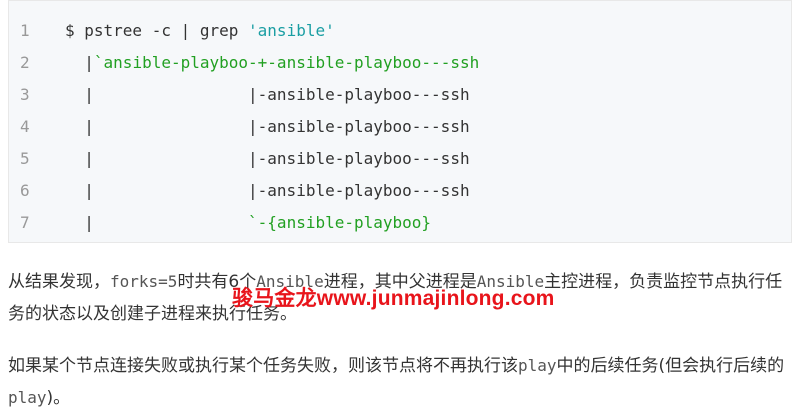 The height and width of the screenshot is (418, 800). What do you see at coordinates (286, 62) in the screenshot?
I see `code-token: `ansible-playboo-+-ansible-playboo---ssh` at bounding box center [286, 62].